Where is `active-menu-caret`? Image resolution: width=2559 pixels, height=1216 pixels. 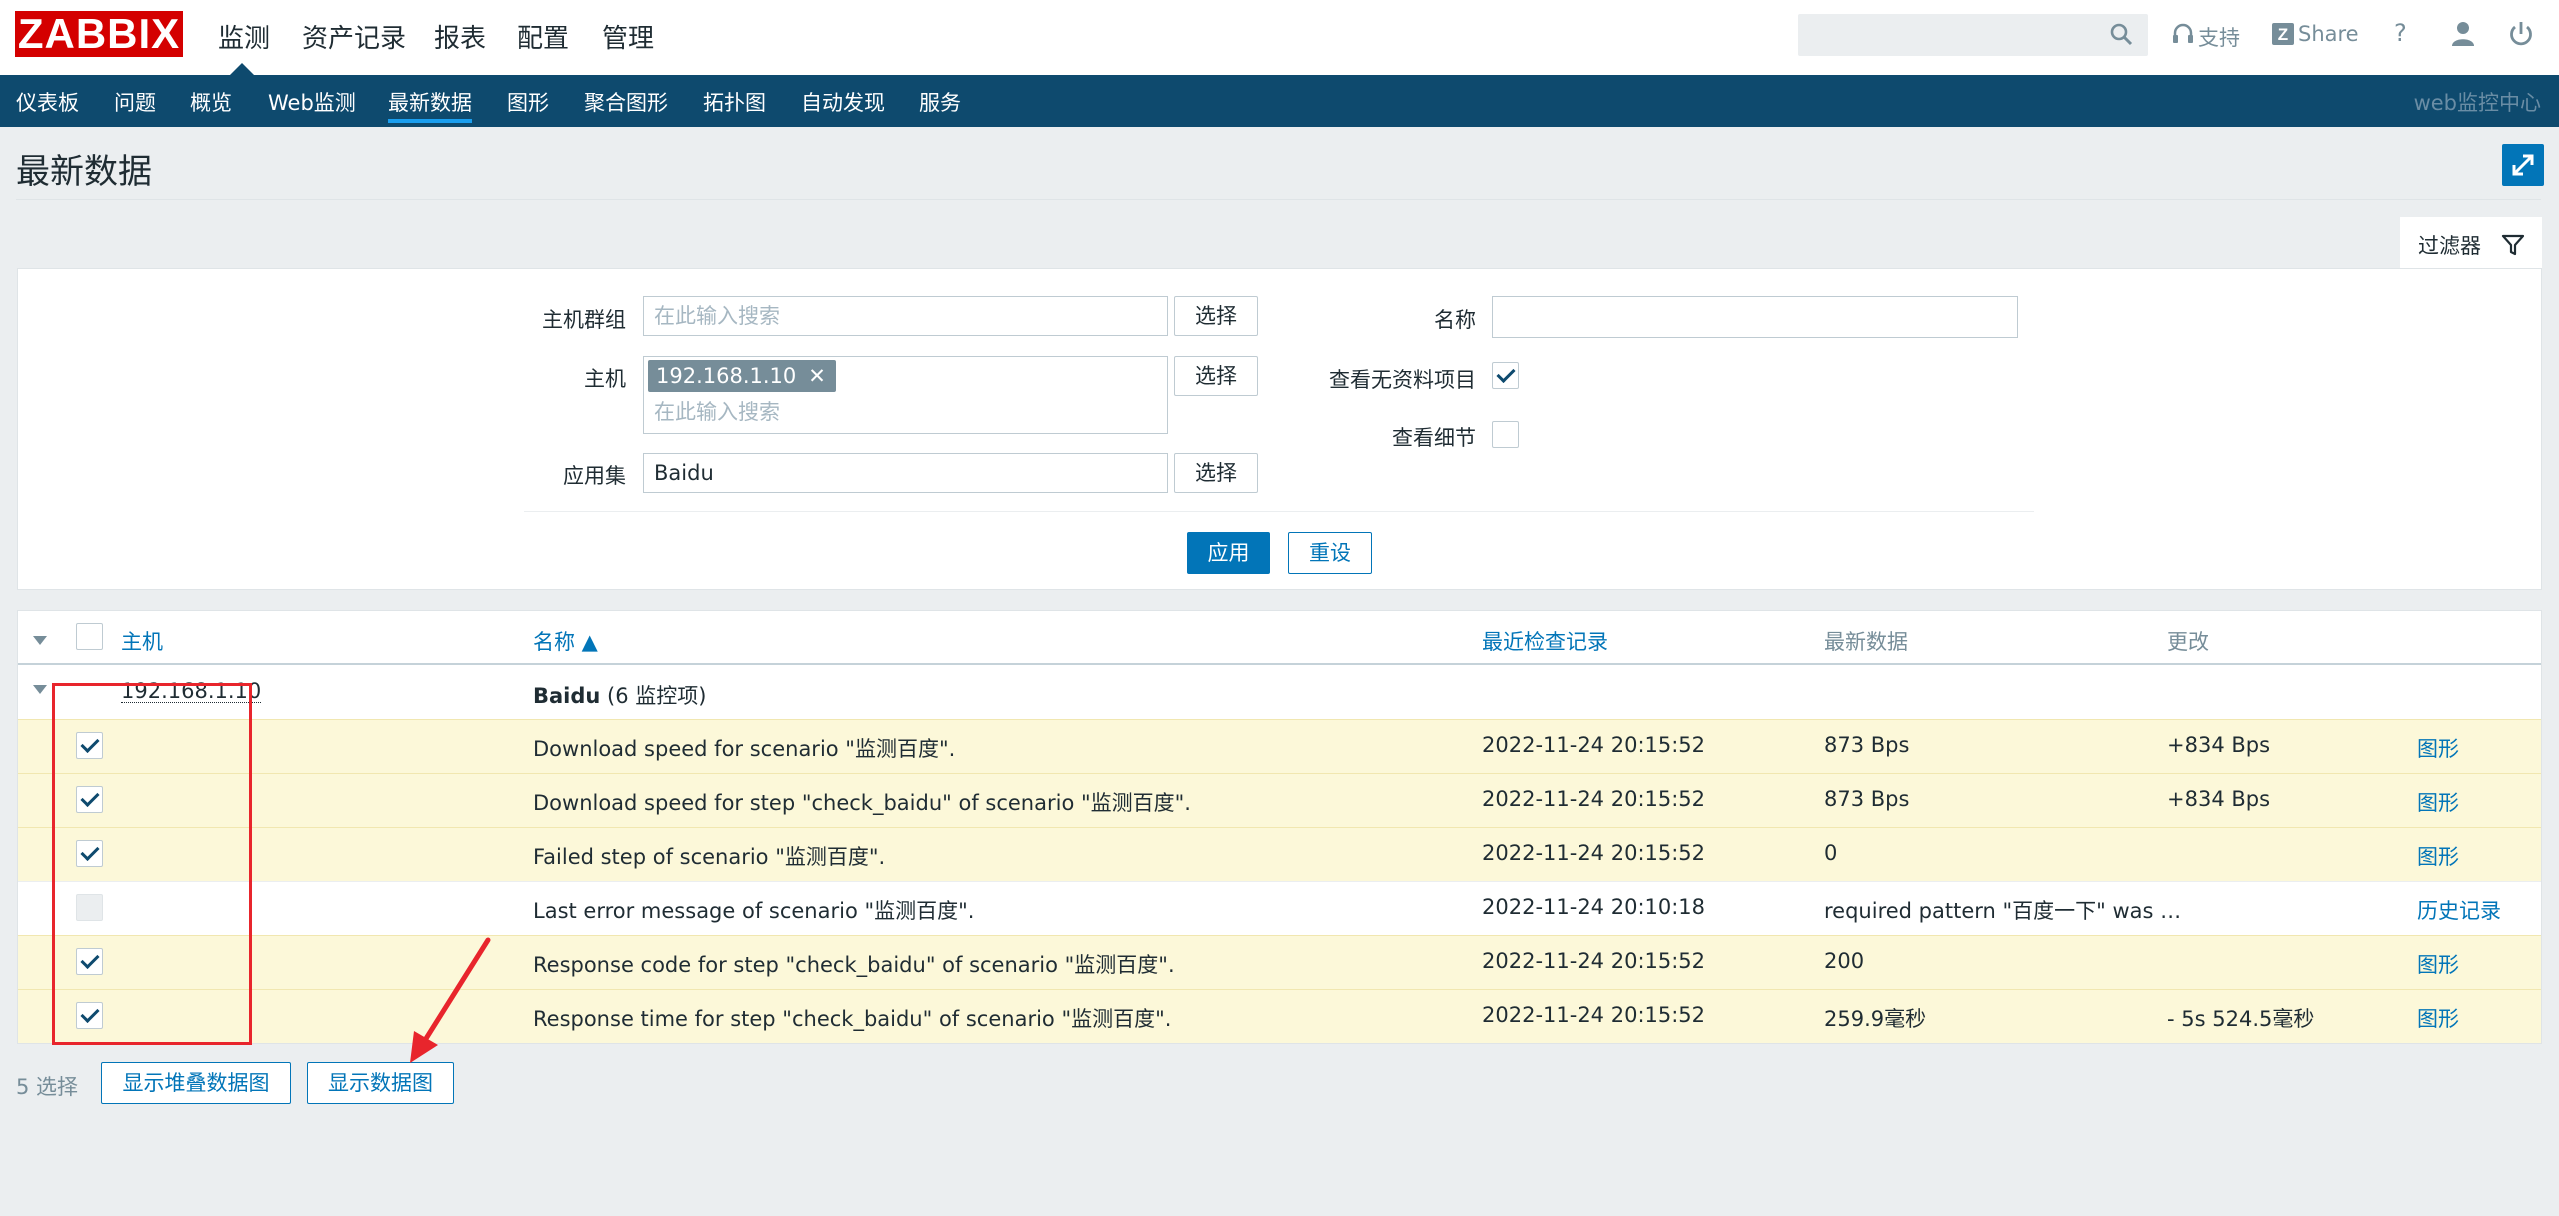
active-menu-caret is located at coordinates (242, 69).